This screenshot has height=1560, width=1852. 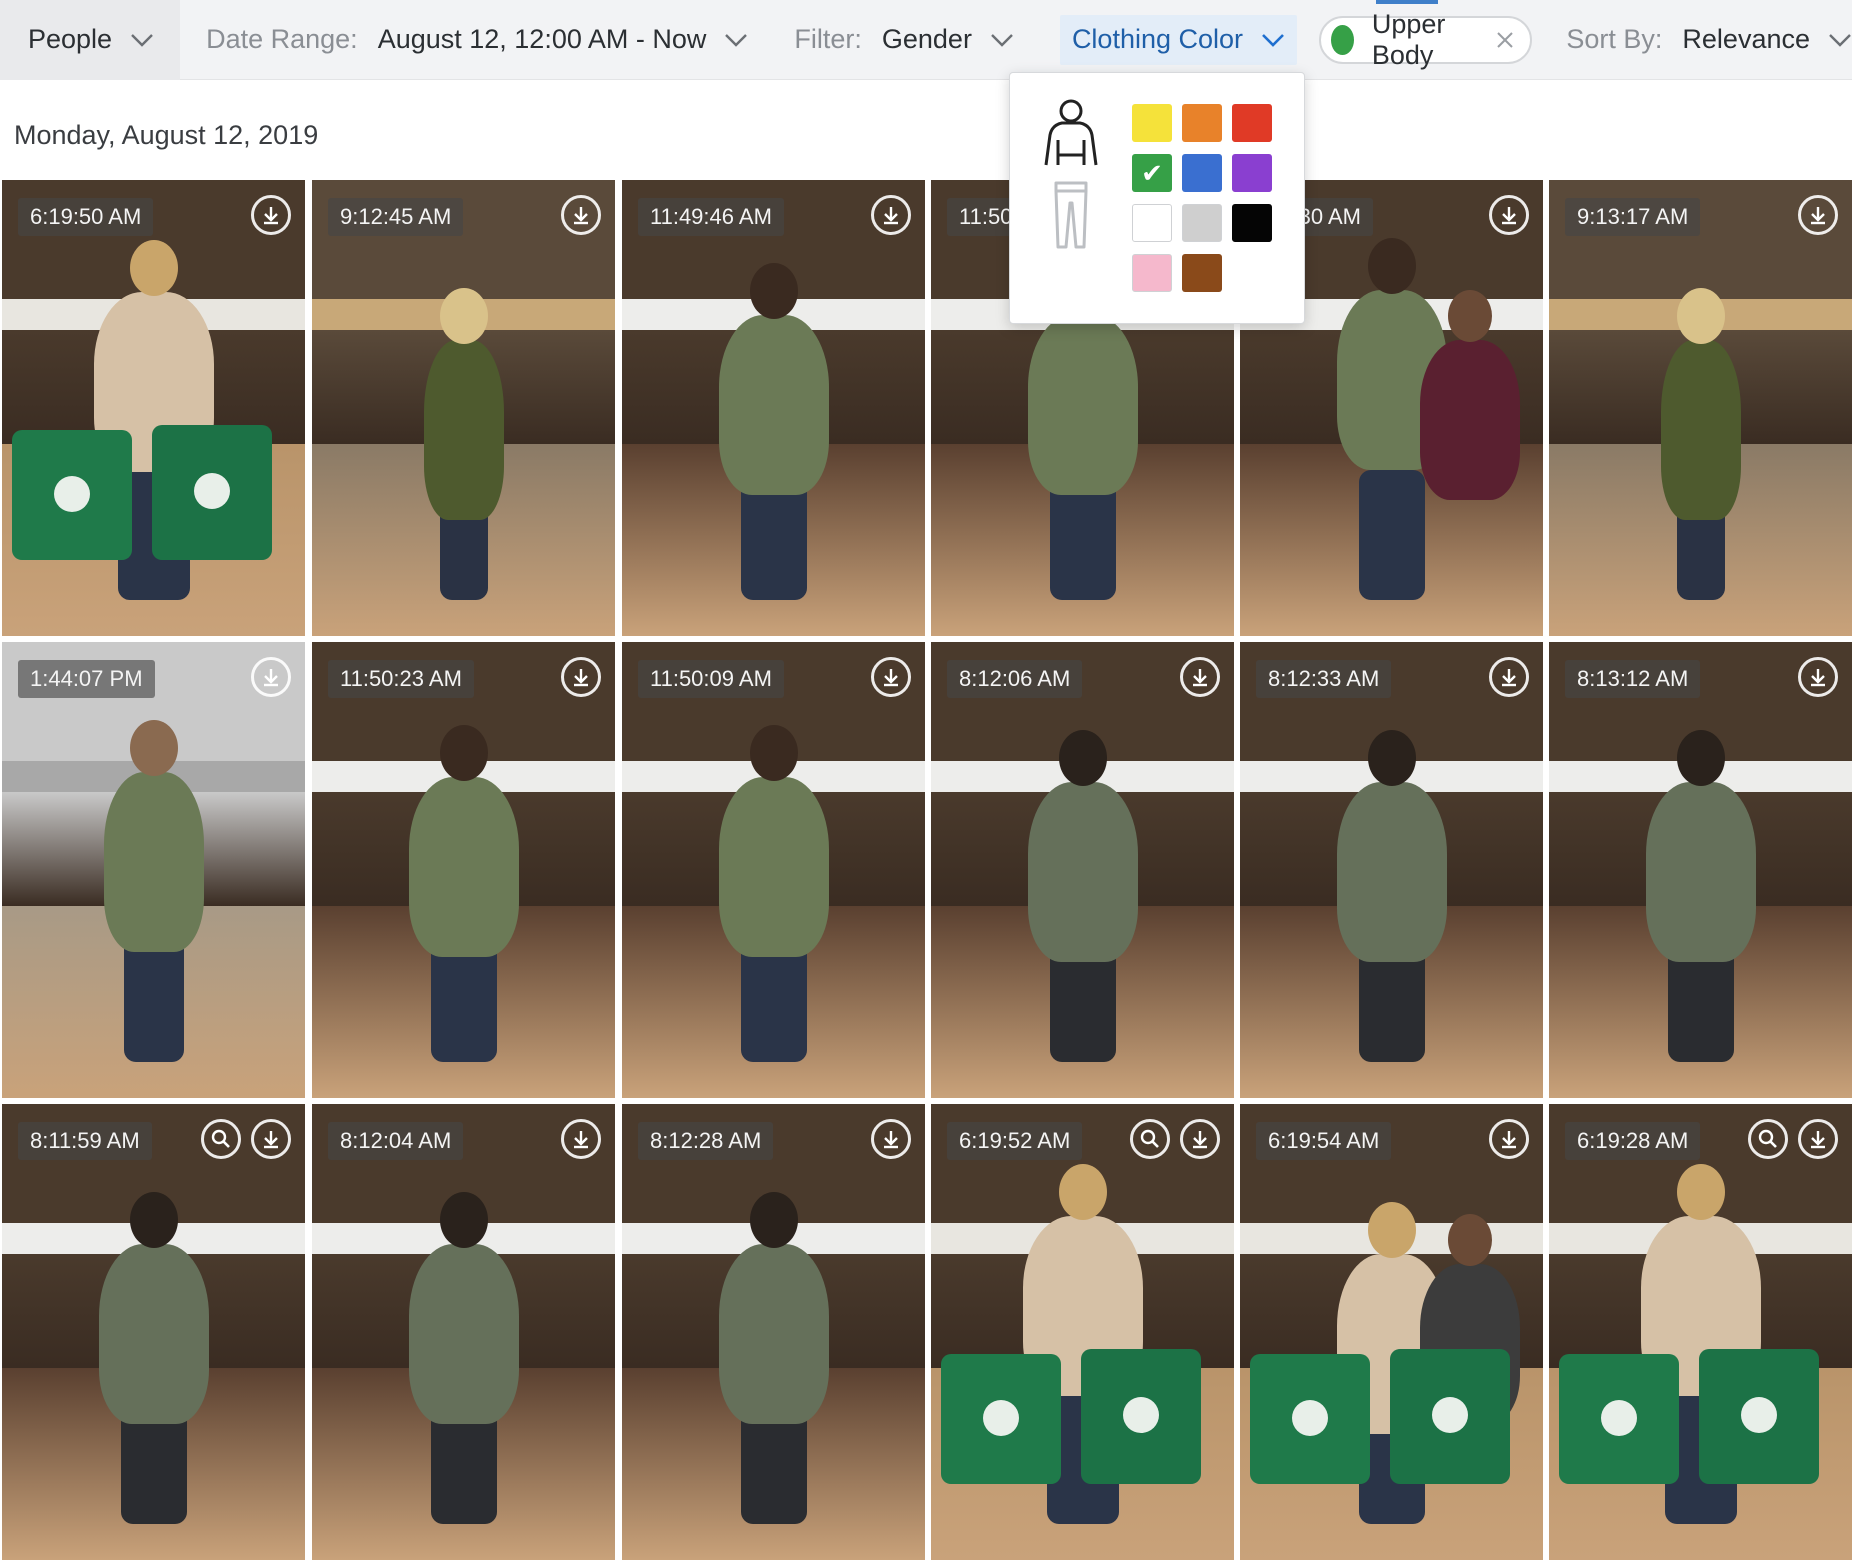 I want to click on result-thumbnail: 8:12:28 AM, so click(x=773, y=1332).